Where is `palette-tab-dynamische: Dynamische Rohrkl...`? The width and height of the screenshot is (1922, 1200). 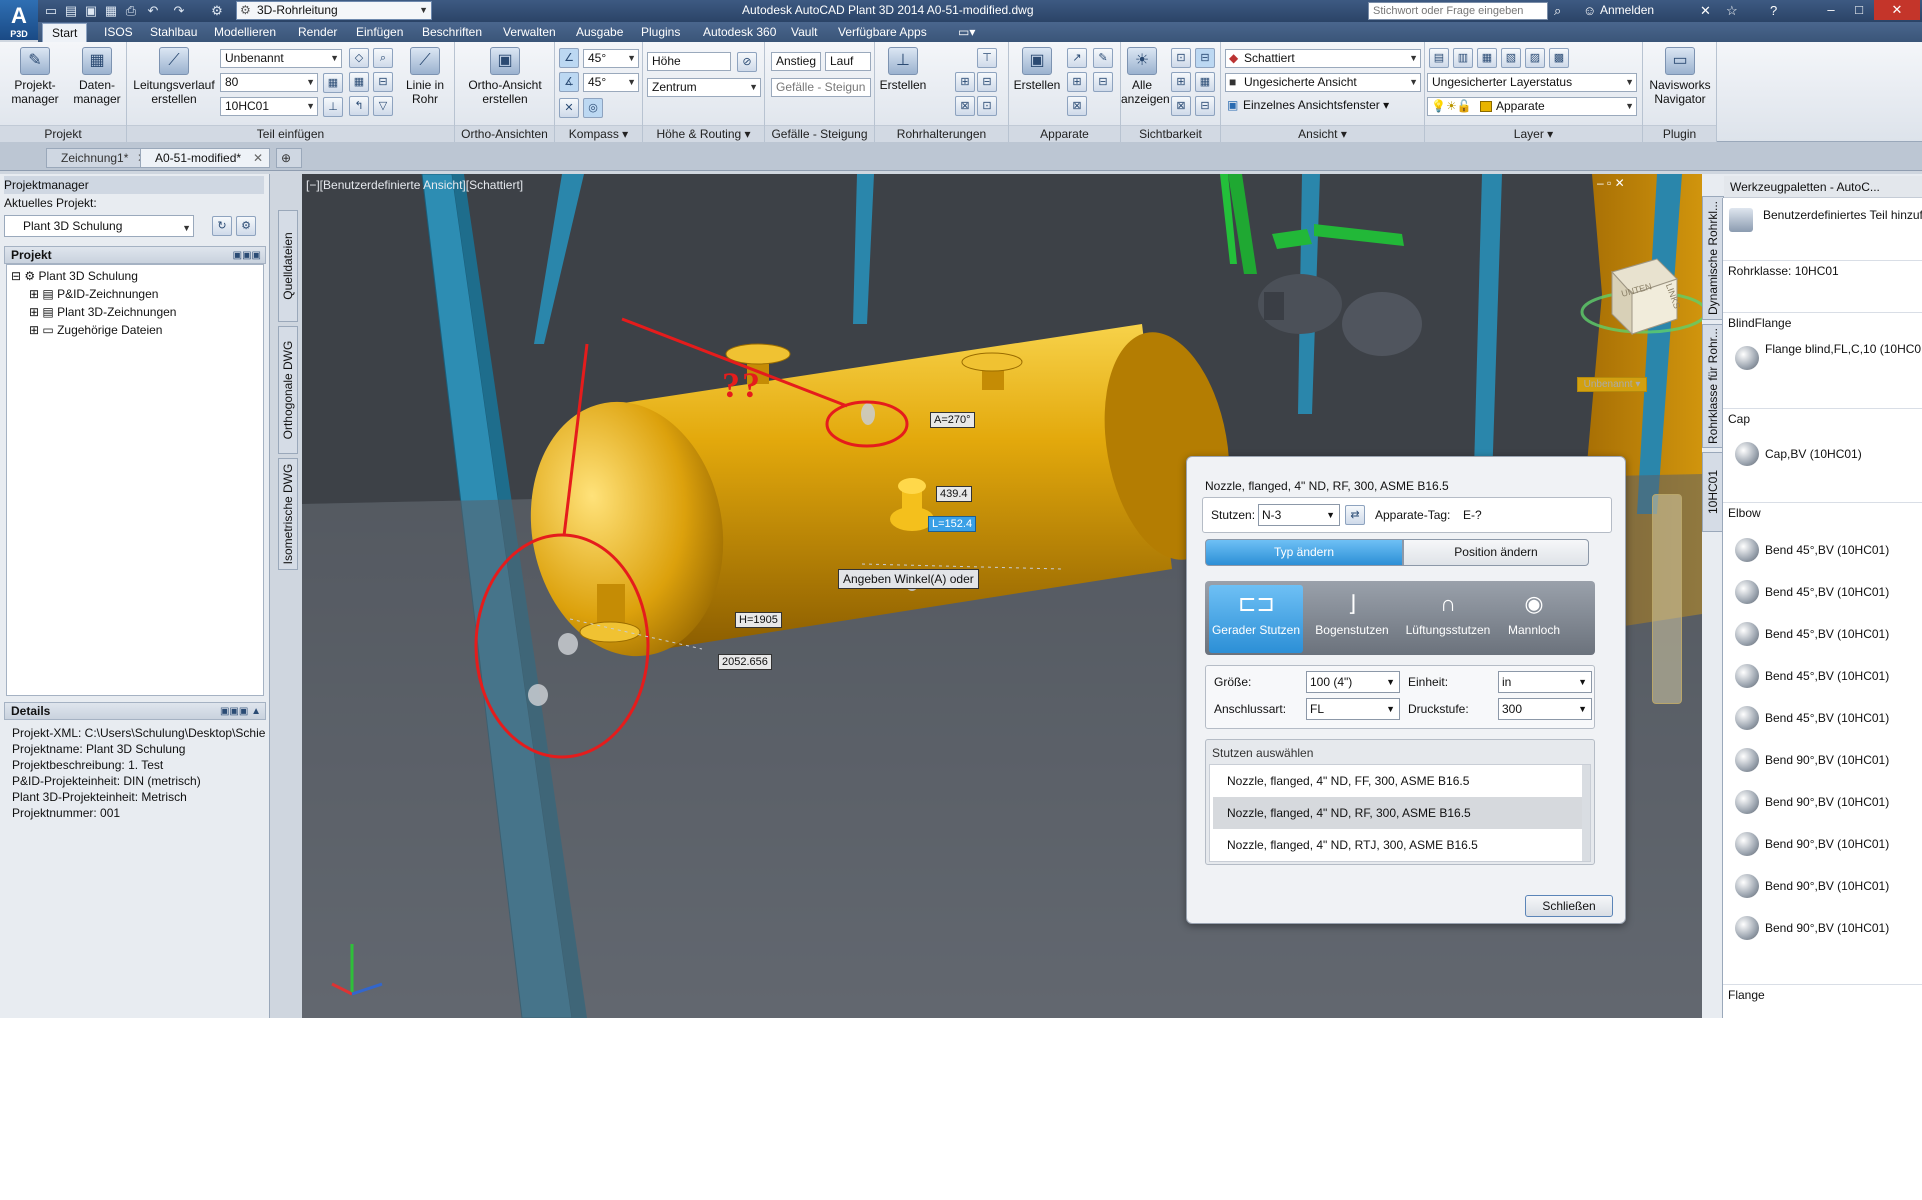
palette-tab-dynamische: Dynamische Rohrkl... is located at coordinates (1713, 258).